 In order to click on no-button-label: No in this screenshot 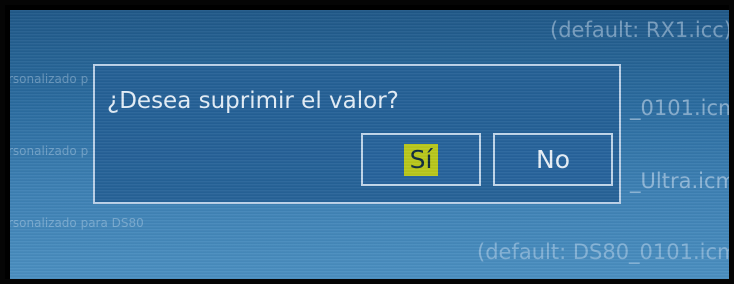, I will do `click(553, 159)`.